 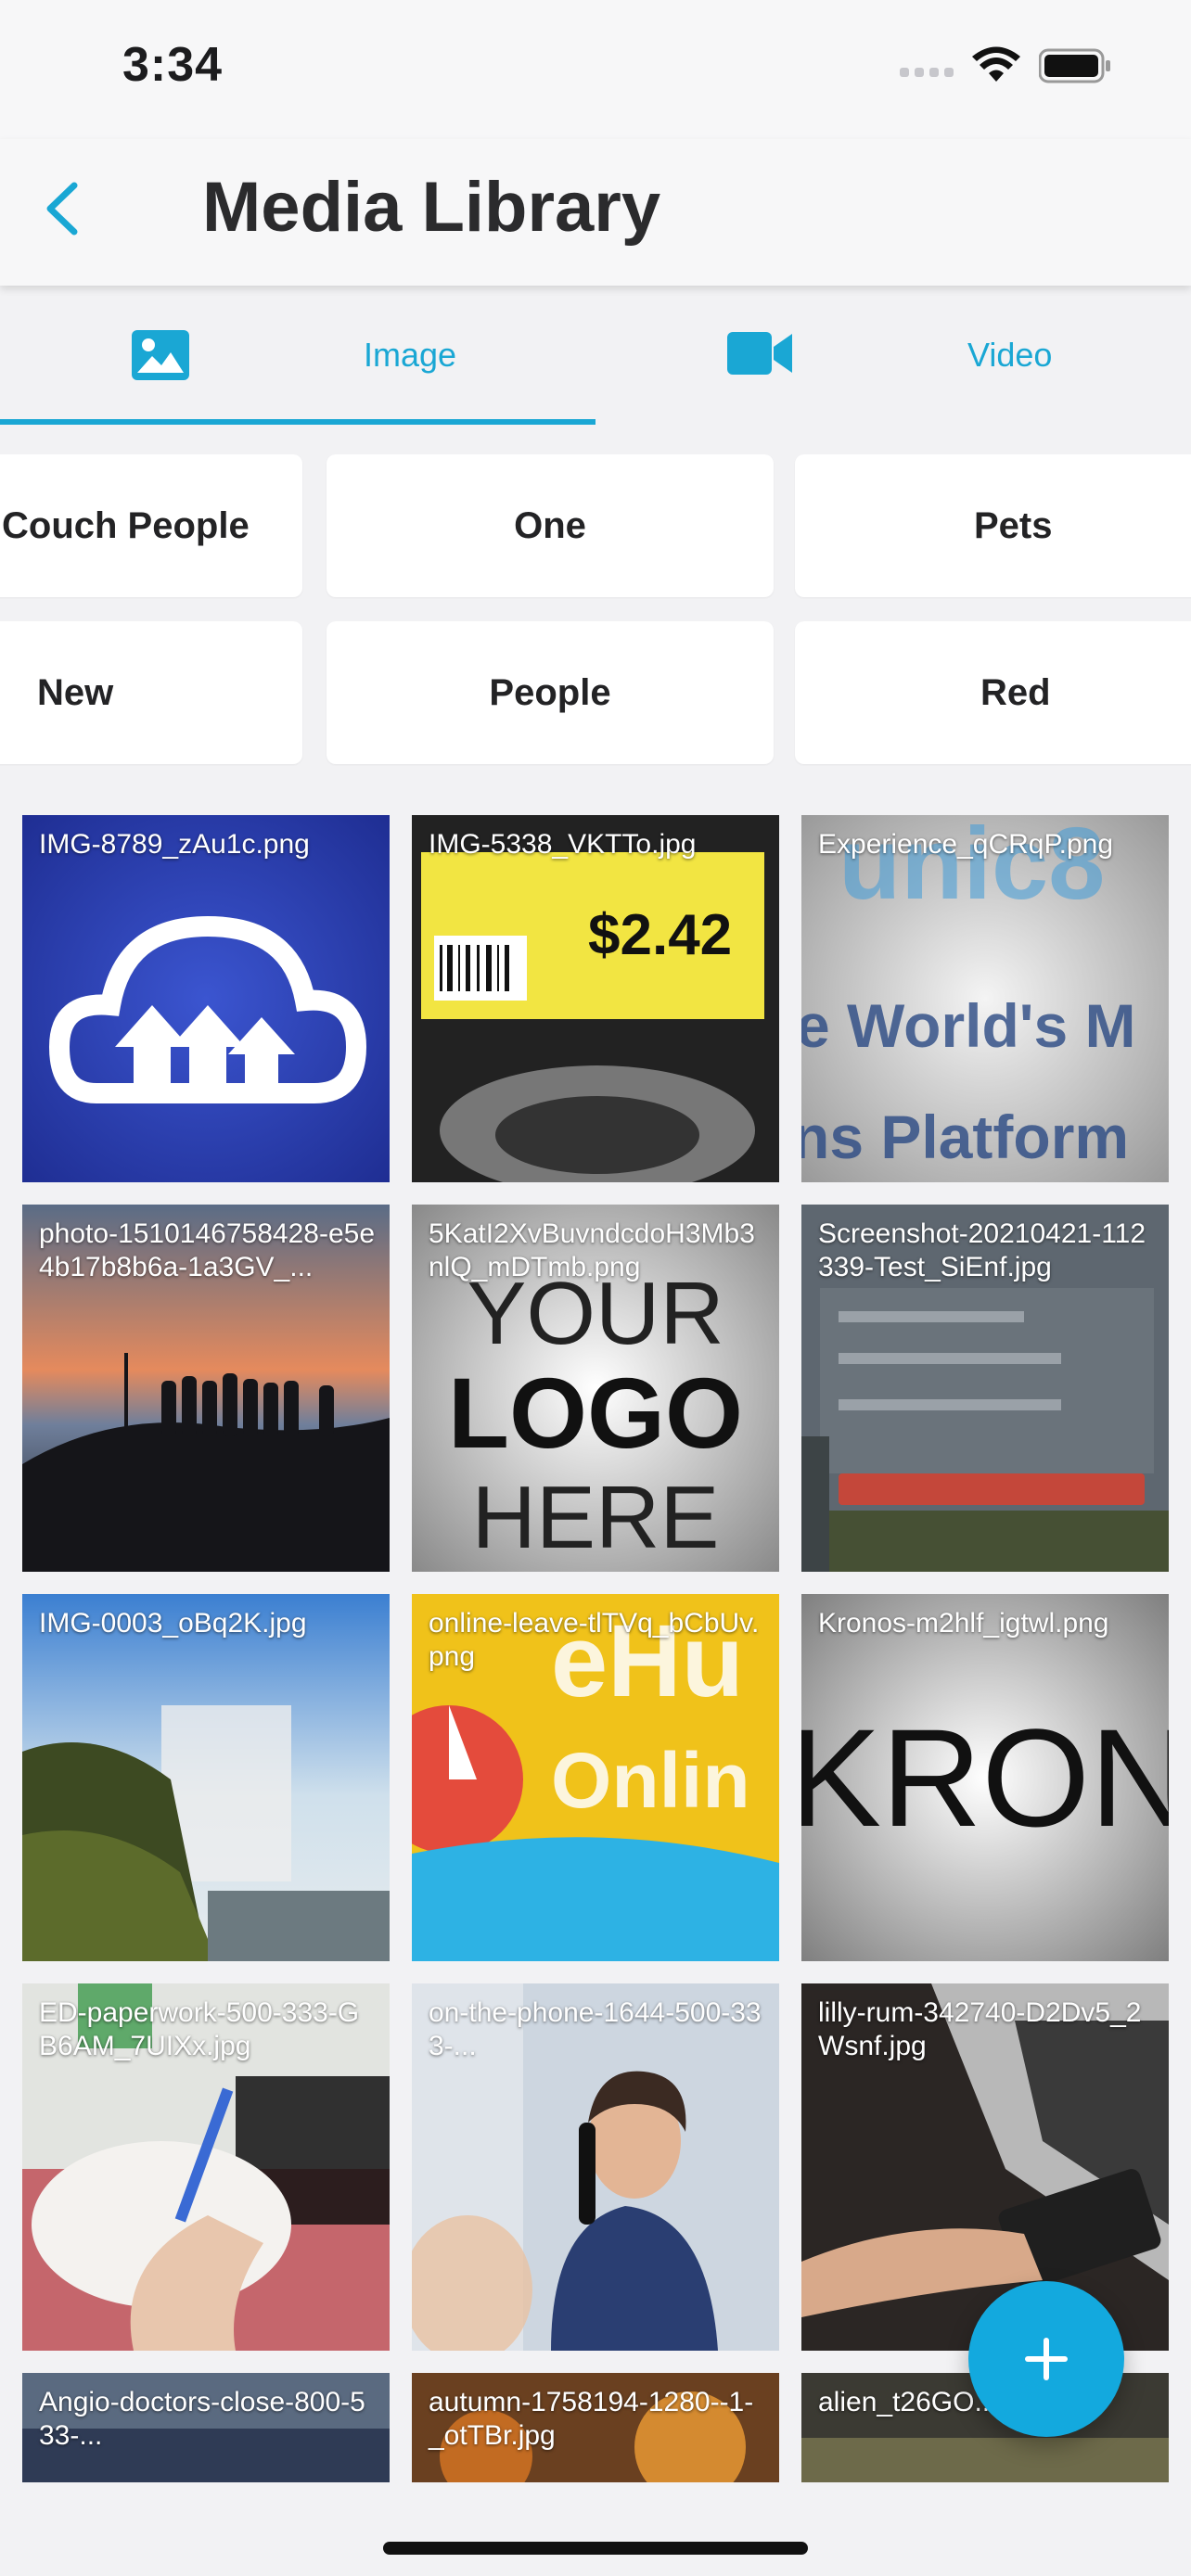 What do you see at coordinates (592, 1250) in the screenshot?
I see `media-filename: 5KatI2XvBuvndcdoH3Mb3nlQ_mDTmb.png` at bounding box center [592, 1250].